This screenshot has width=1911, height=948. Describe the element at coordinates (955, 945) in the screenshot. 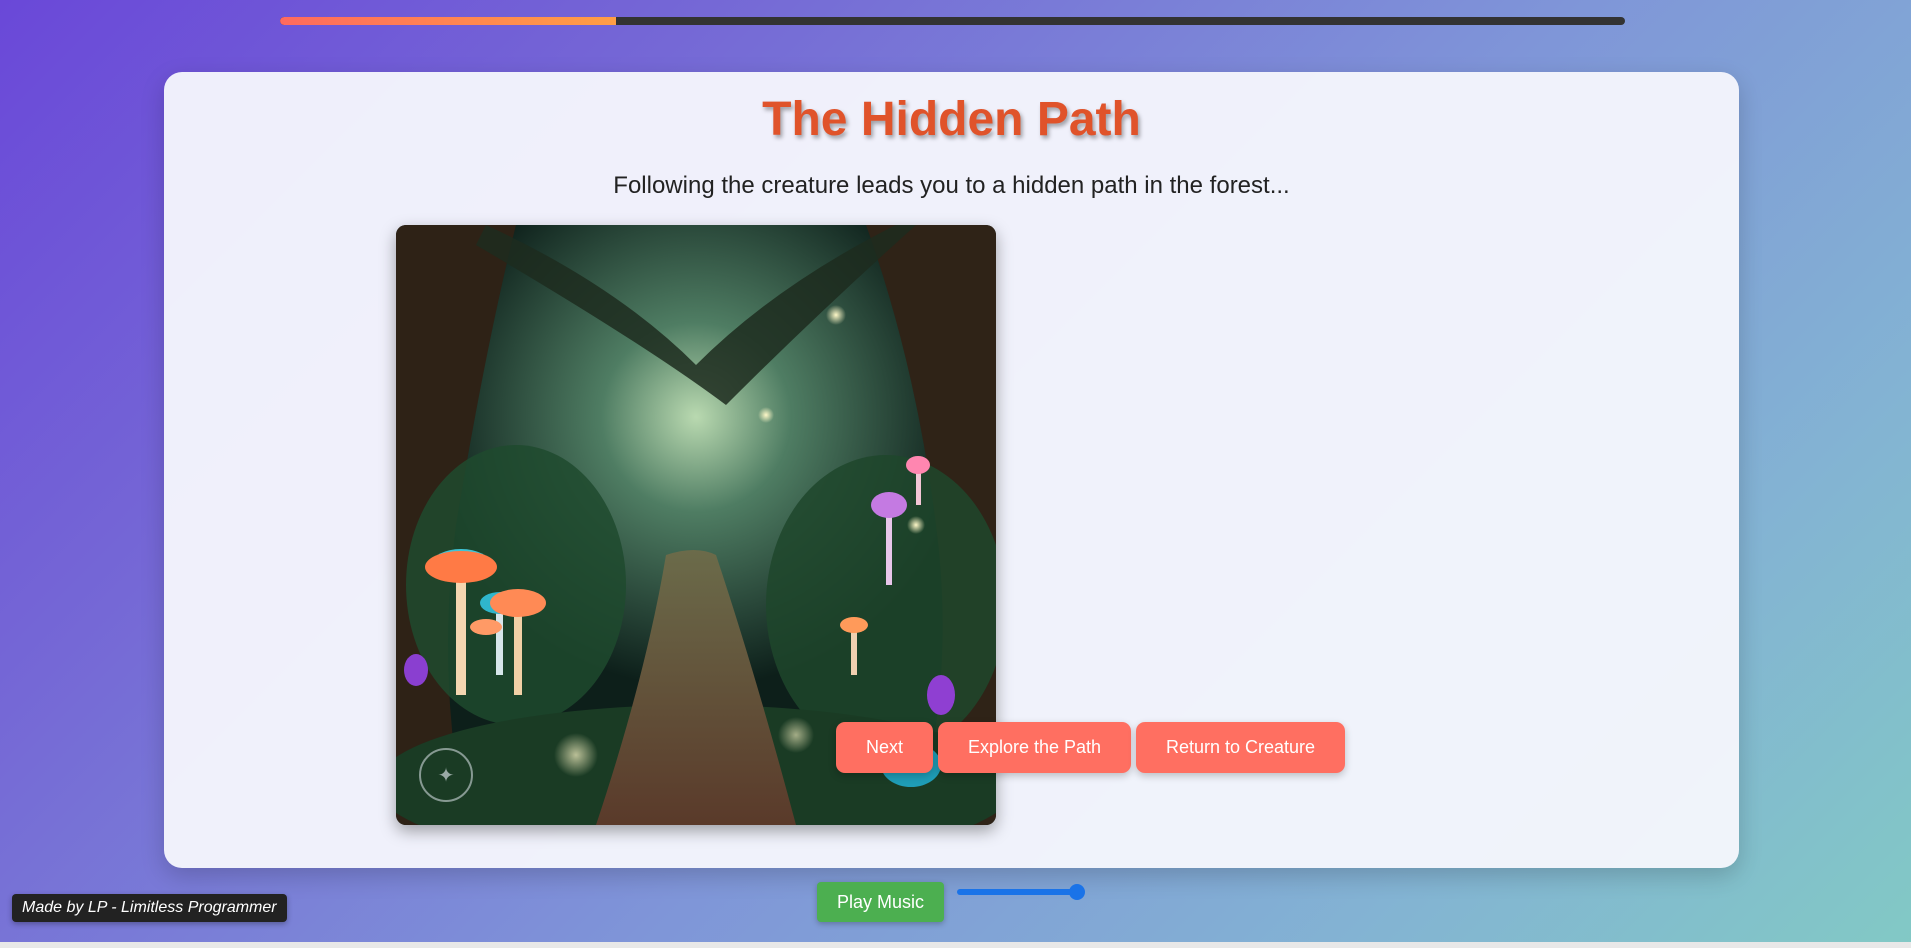

I see `bottom-strip` at that location.